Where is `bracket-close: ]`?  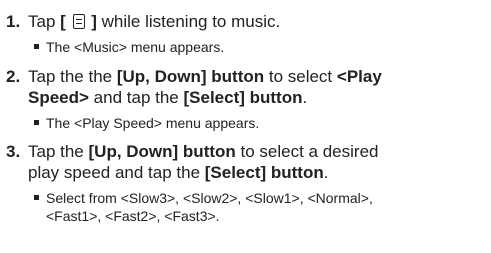 bracket-close: ] is located at coordinates (91, 21).